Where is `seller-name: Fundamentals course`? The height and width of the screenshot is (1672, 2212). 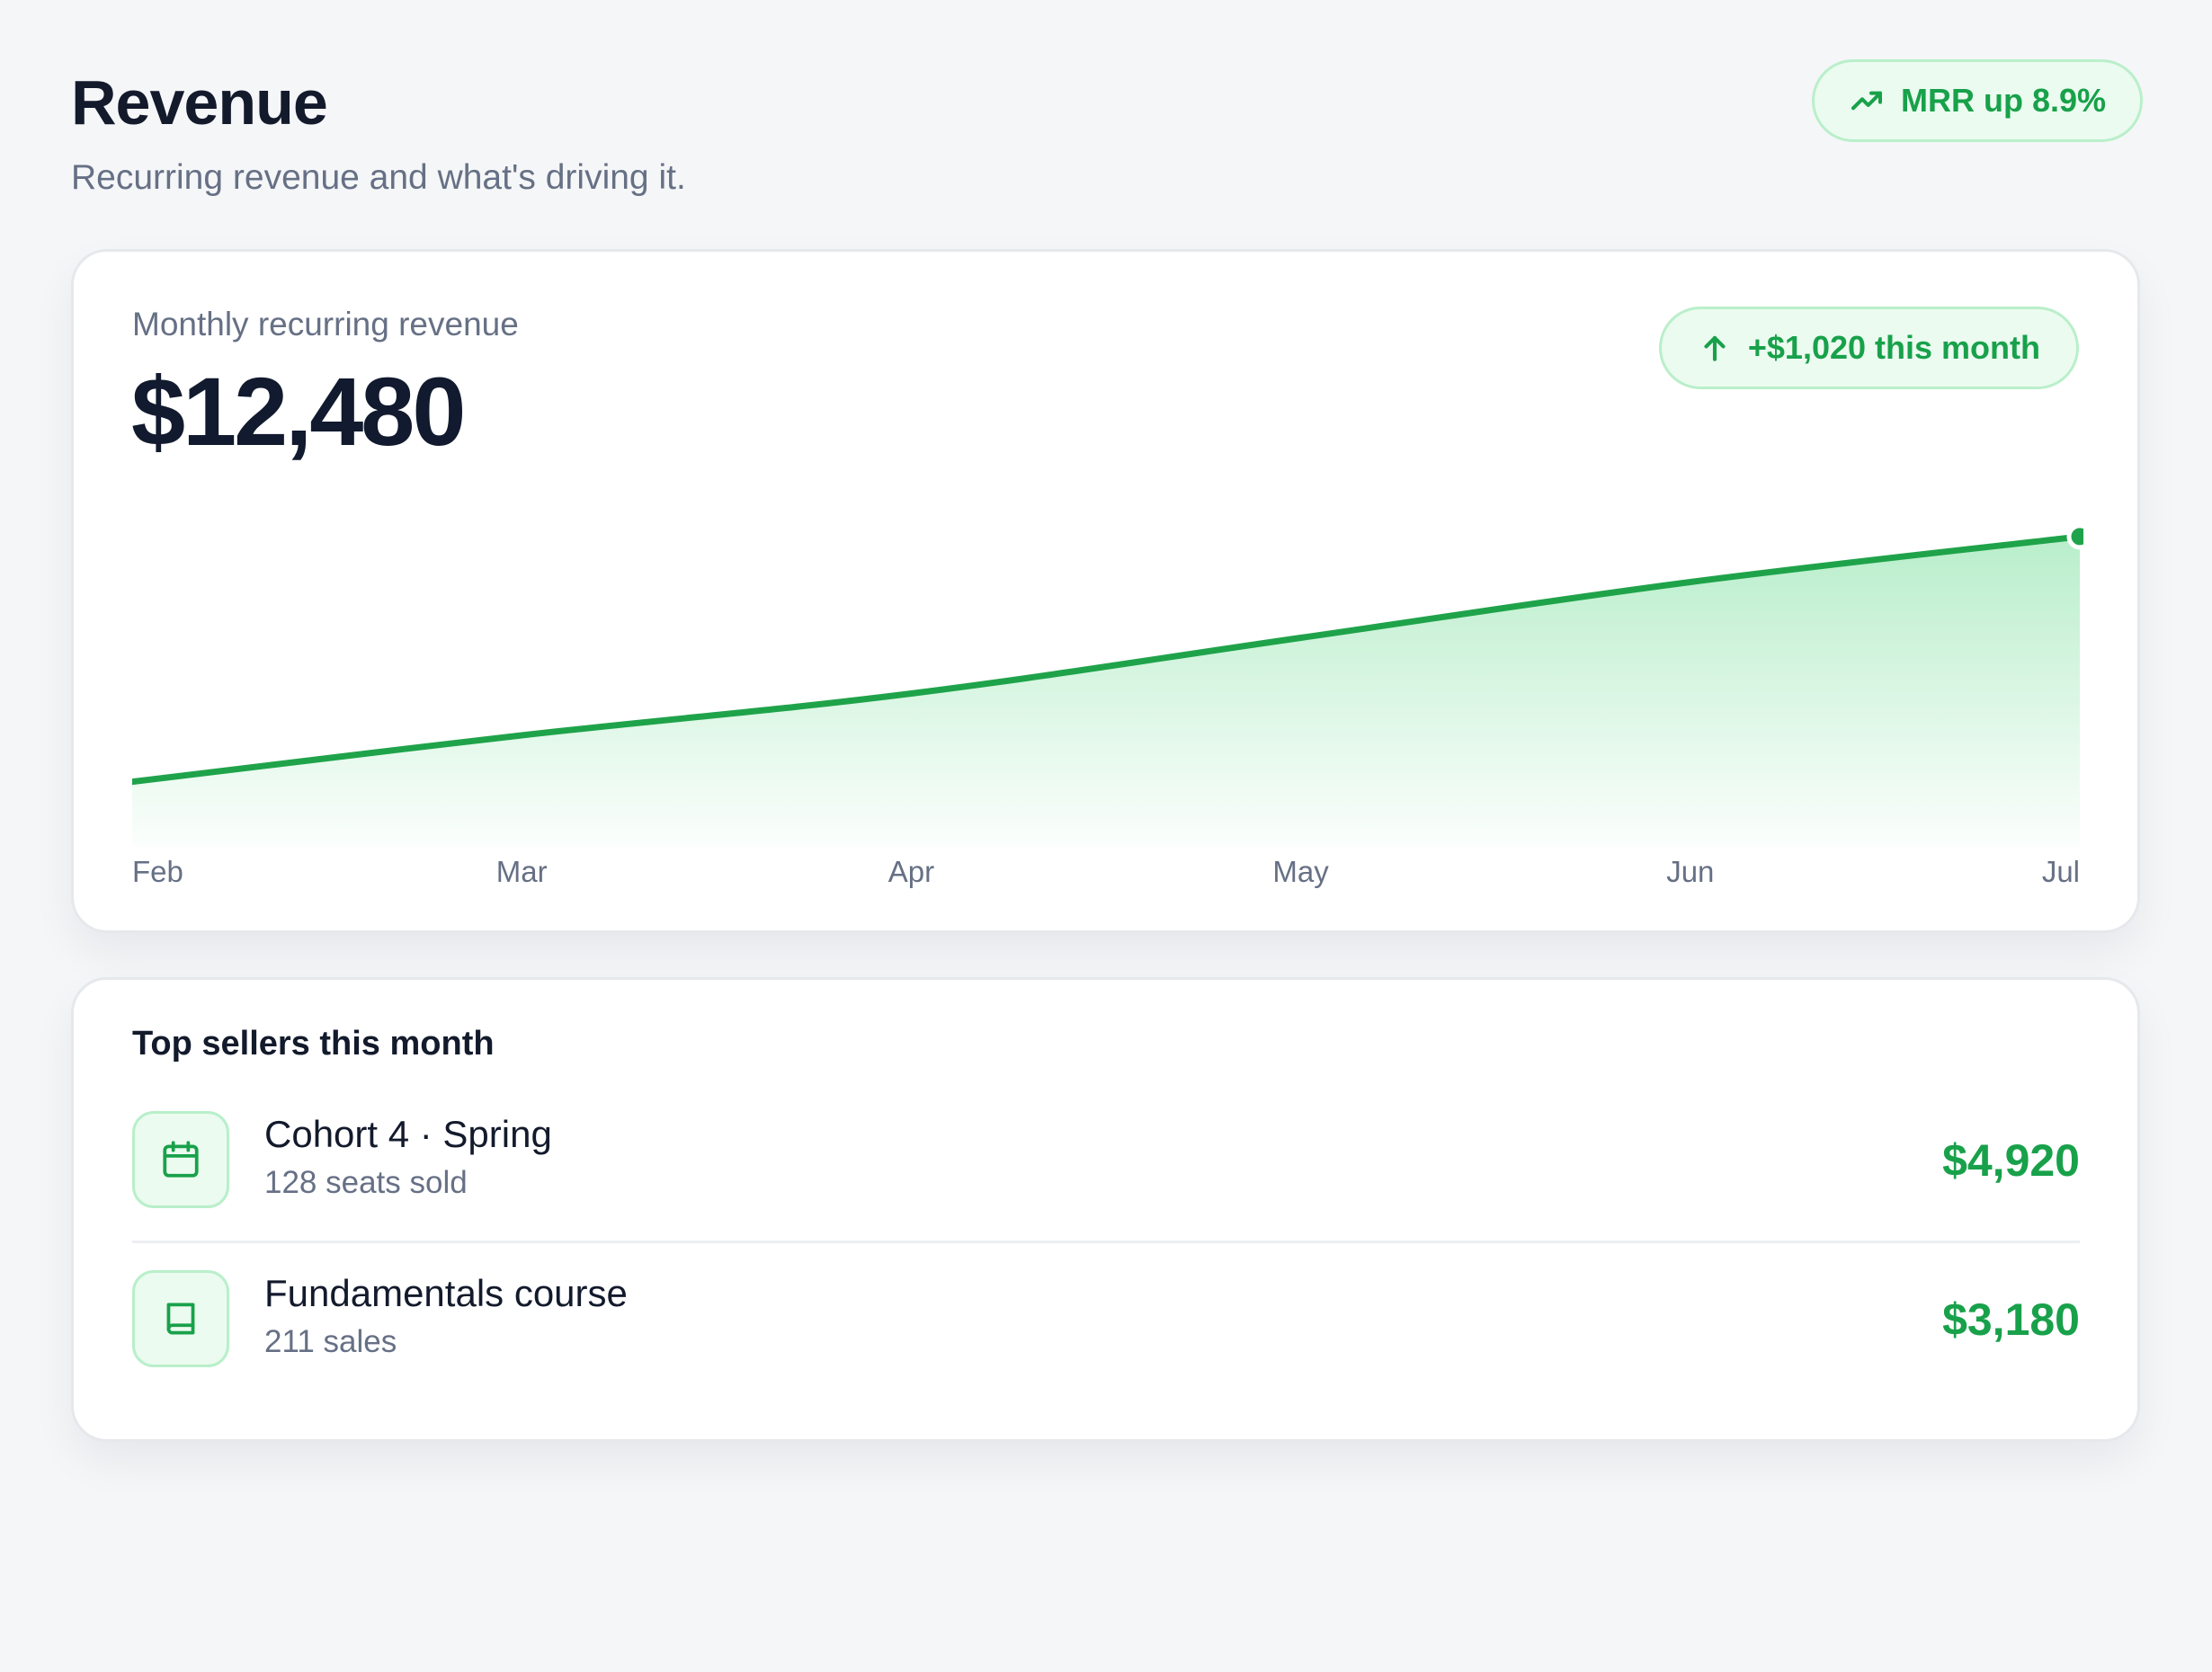 seller-name: Fundamentals course is located at coordinates (446, 1293).